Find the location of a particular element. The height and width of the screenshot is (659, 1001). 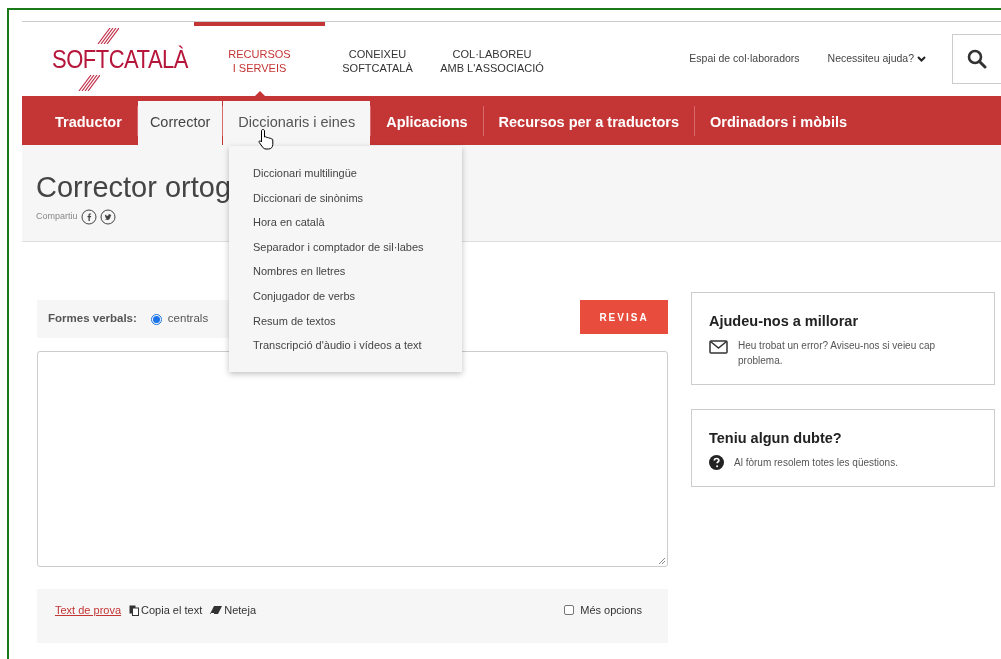

card-title: Ajudeu-nos a millorar is located at coordinates (784, 321).